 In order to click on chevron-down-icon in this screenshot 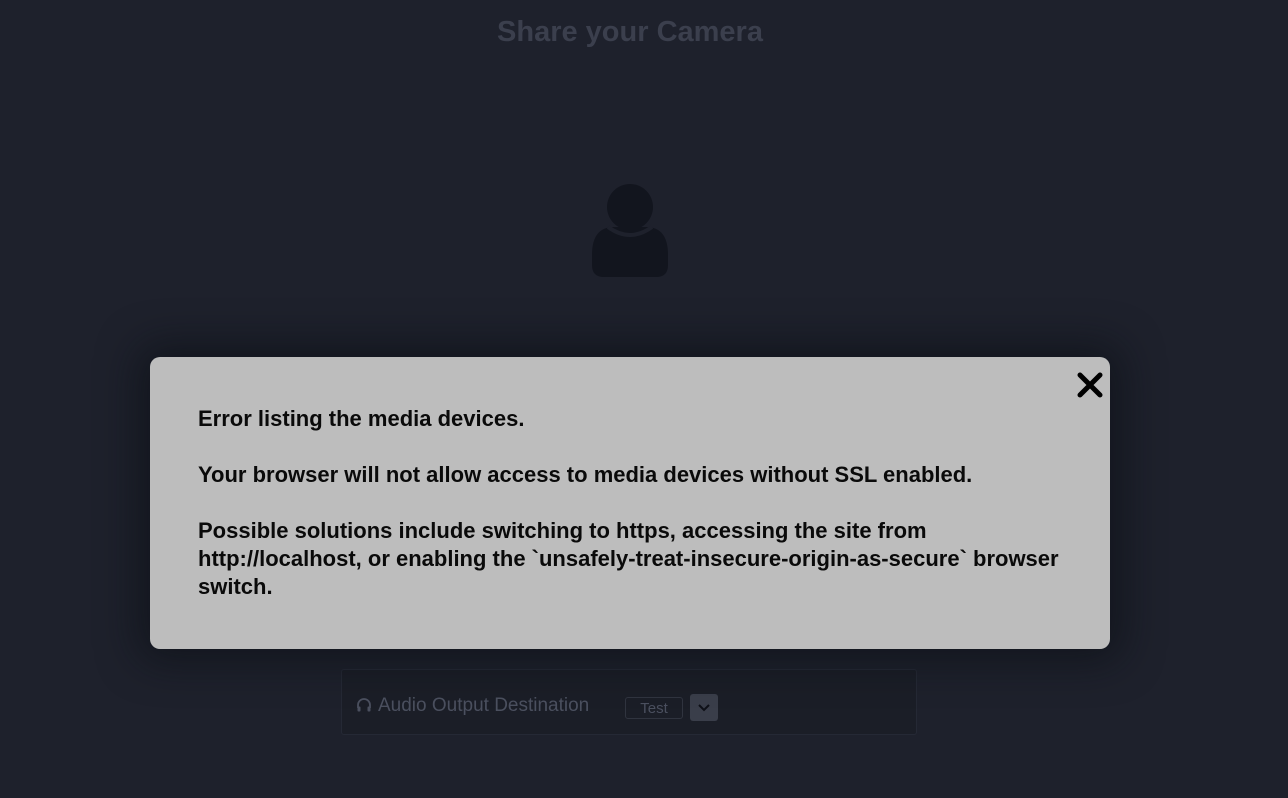, I will do `click(704, 708)`.